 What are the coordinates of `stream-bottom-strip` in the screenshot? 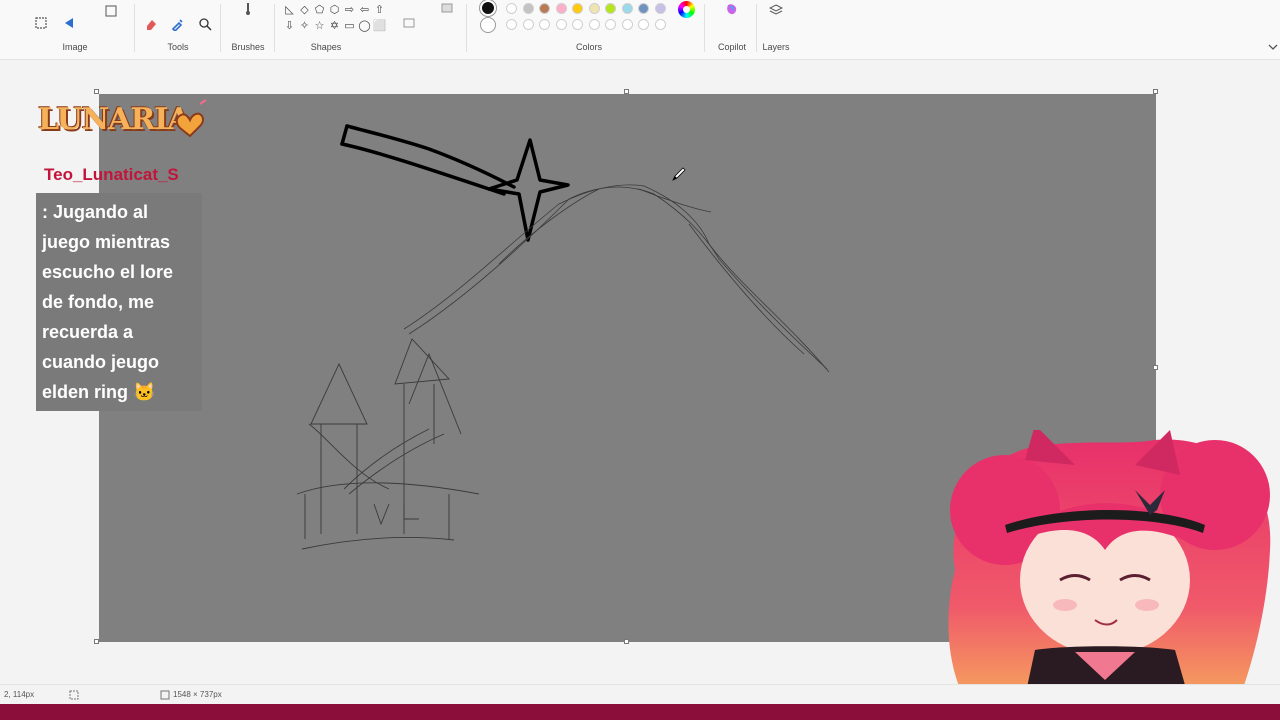 It's located at (640, 712).